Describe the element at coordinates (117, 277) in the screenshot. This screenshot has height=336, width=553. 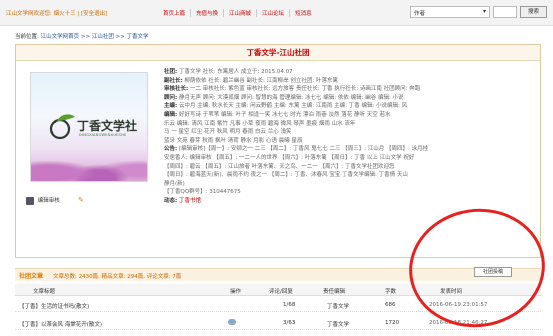
I see `stats-numbers: 文章总数: 2430篇, 精品文章: 294篇, 评论文章: 7篇` at that location.